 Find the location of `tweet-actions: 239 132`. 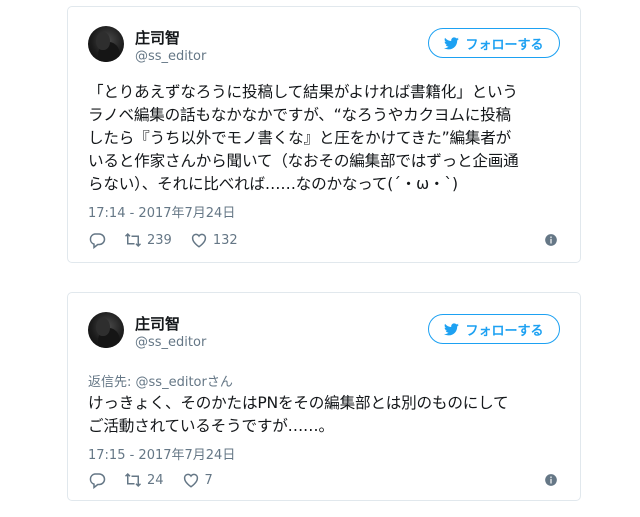

tweet-actions: 239 132 is located at coordinates (172, 240).